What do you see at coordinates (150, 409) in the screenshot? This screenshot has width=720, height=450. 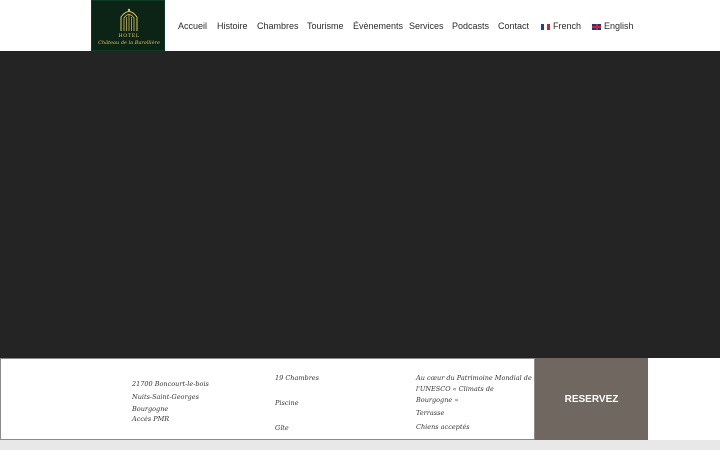 I see `address-line: Bourgogne` at bounding box center [150, 409].